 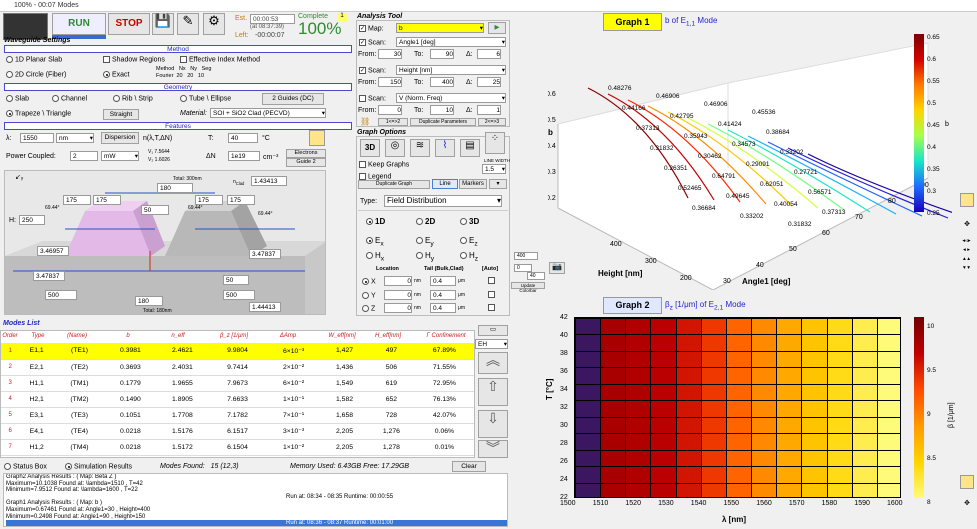 I want to click on status-box-tab: Status Box, so click(x=25, y=466).